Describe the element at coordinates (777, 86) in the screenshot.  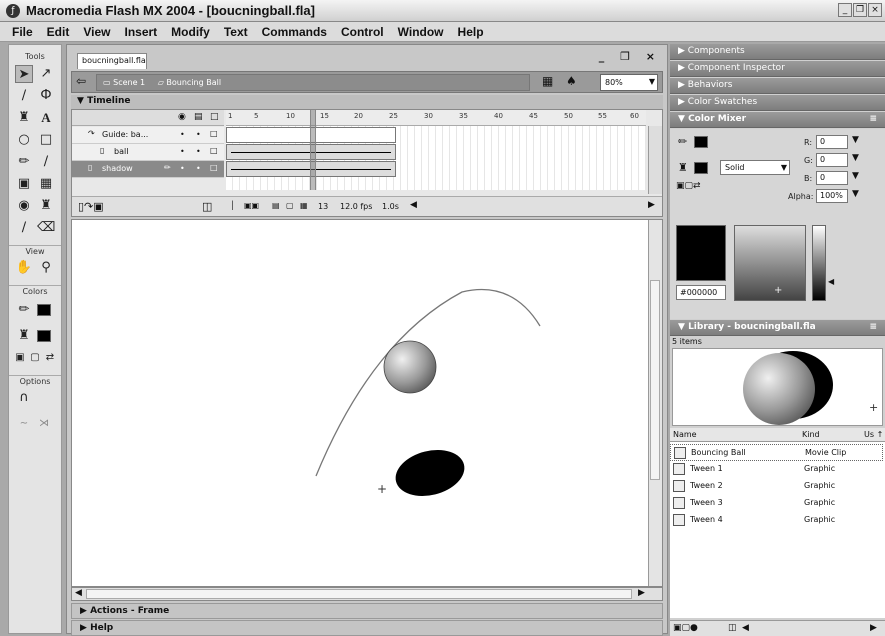
I see `behaviors-panel-header: ▶ Behaviors` at that location.